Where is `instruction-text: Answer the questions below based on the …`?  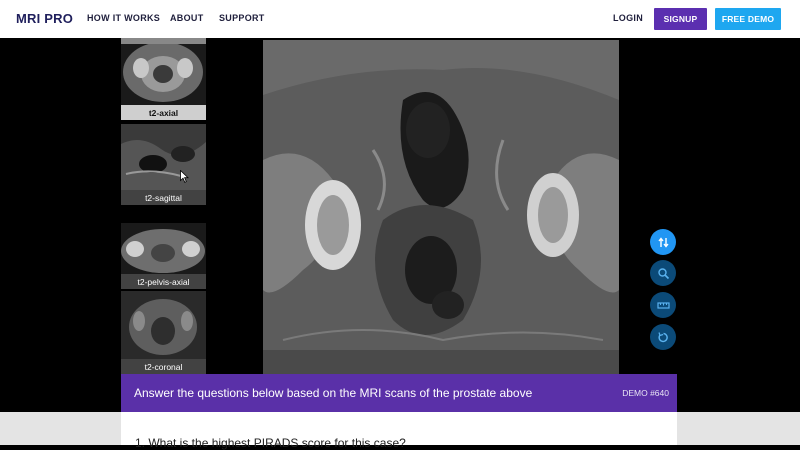
instruction-text: Answer the questions below based on the … is located at coordinates (333, 393).